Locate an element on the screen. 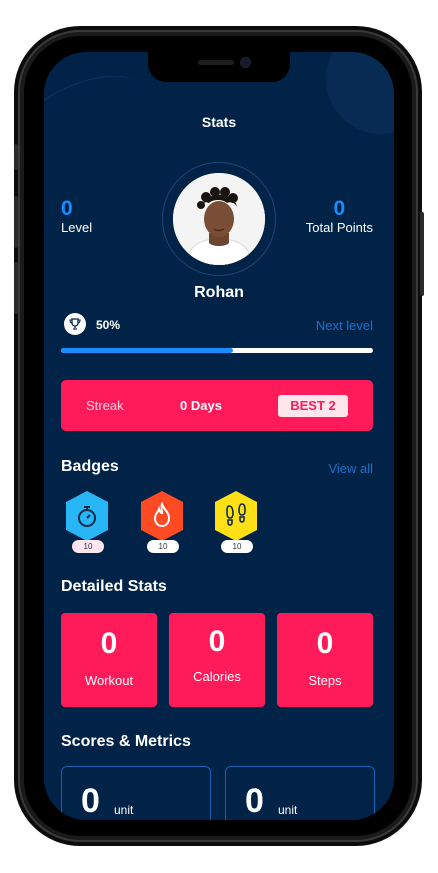  phone-volume-down is located at coordinates (16, 288).